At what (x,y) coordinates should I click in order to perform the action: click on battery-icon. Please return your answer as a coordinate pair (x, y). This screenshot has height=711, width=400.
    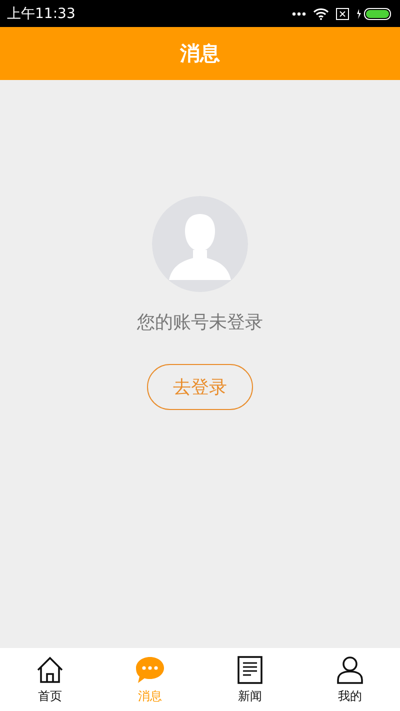
    Looking at the image, I should click on (374, 14).